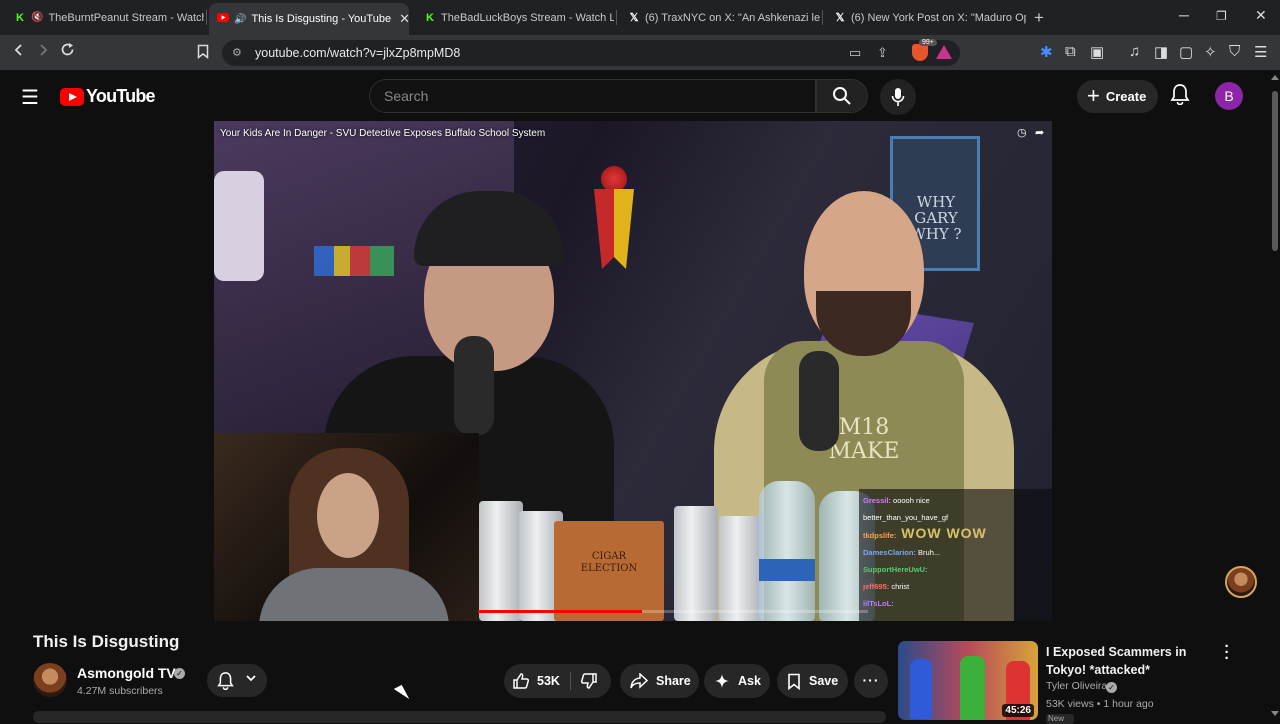  What do you see at coordinates (855, 53) in the screenshot?
I see `cast-icon: ▭` at bounding box center [855, 53].